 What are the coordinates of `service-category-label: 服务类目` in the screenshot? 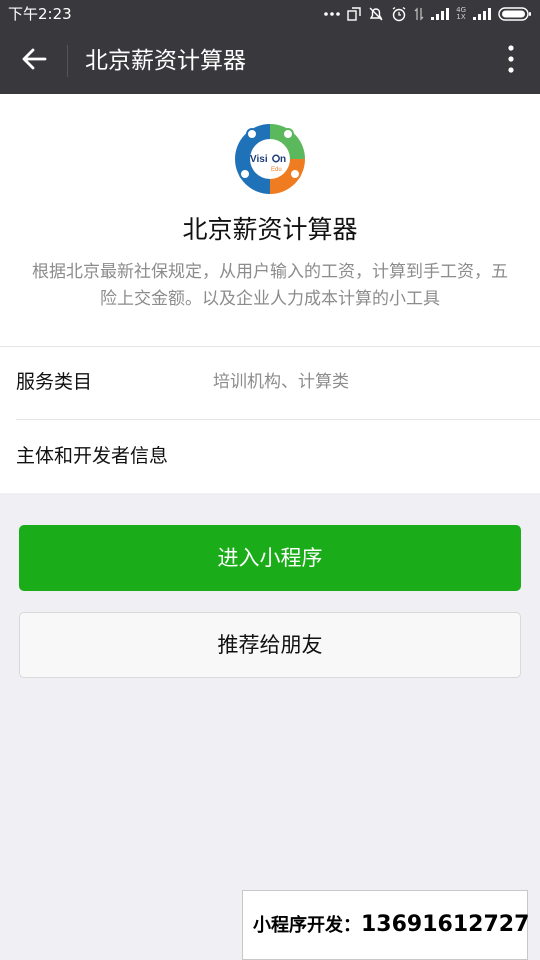 It's located at (54, 382).